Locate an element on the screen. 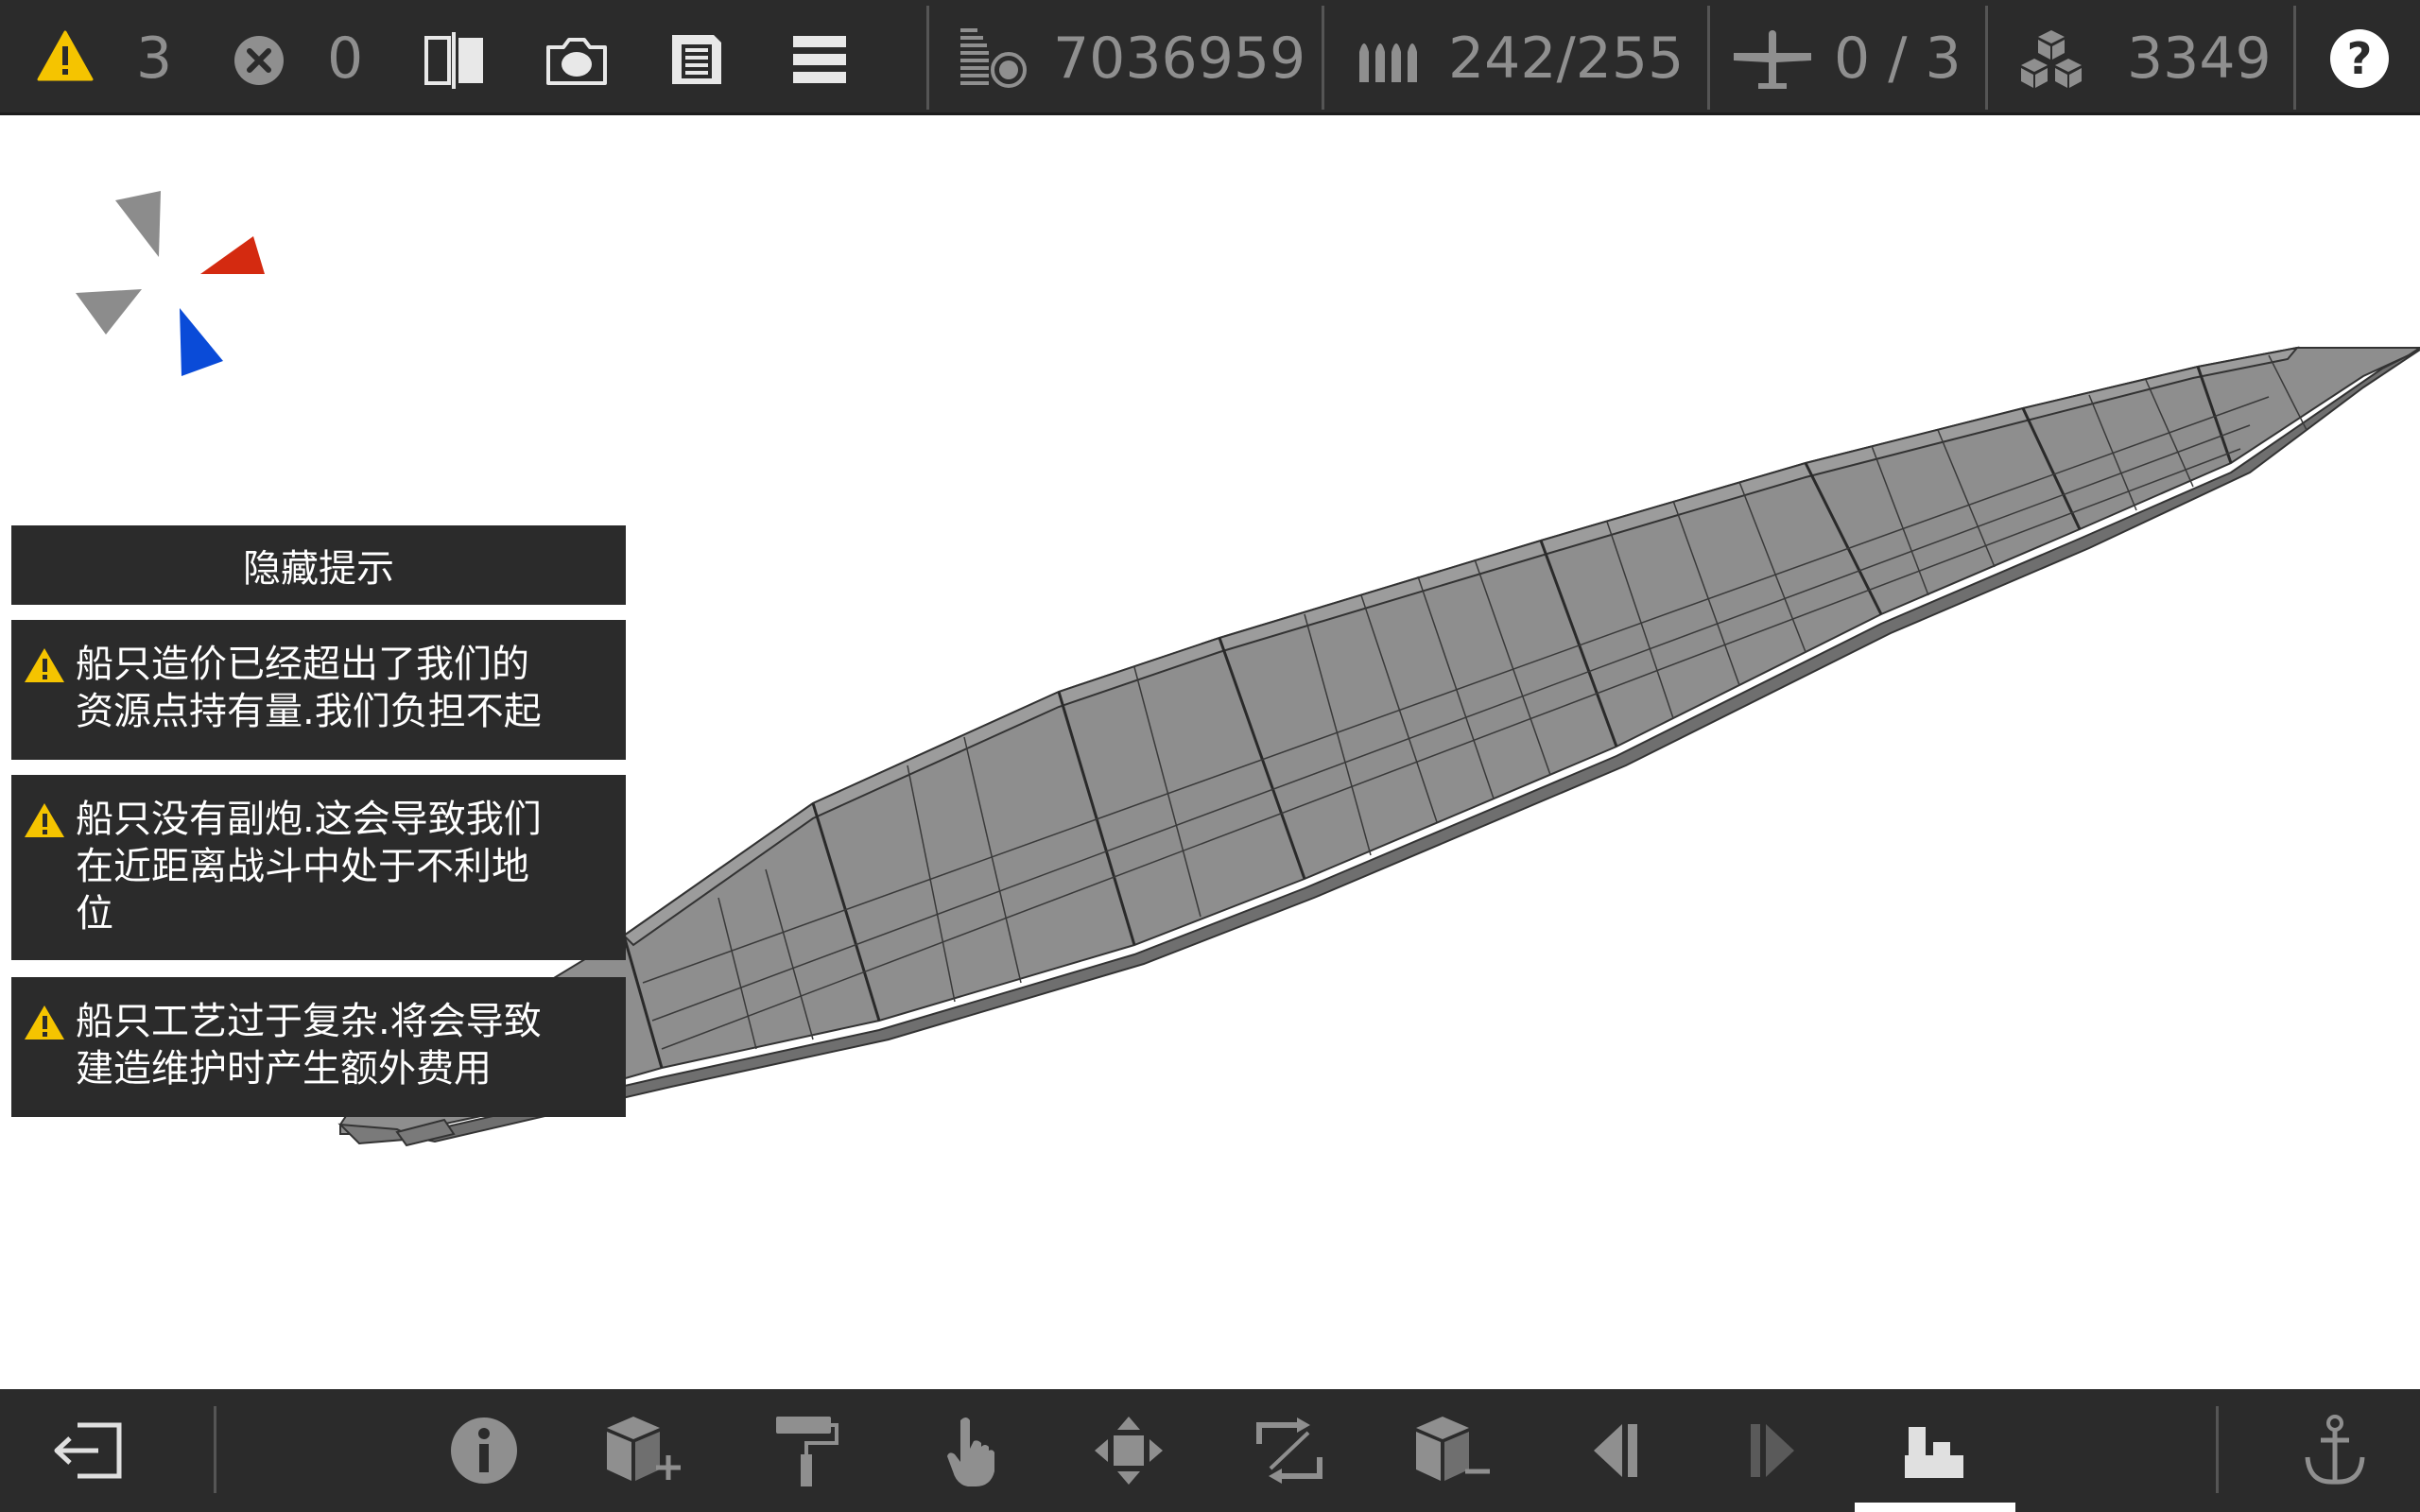 This screenshot has height=1512, width=2420. hint-line: 船只造价已经超出了我们的 is located at coordinates (302, 664).